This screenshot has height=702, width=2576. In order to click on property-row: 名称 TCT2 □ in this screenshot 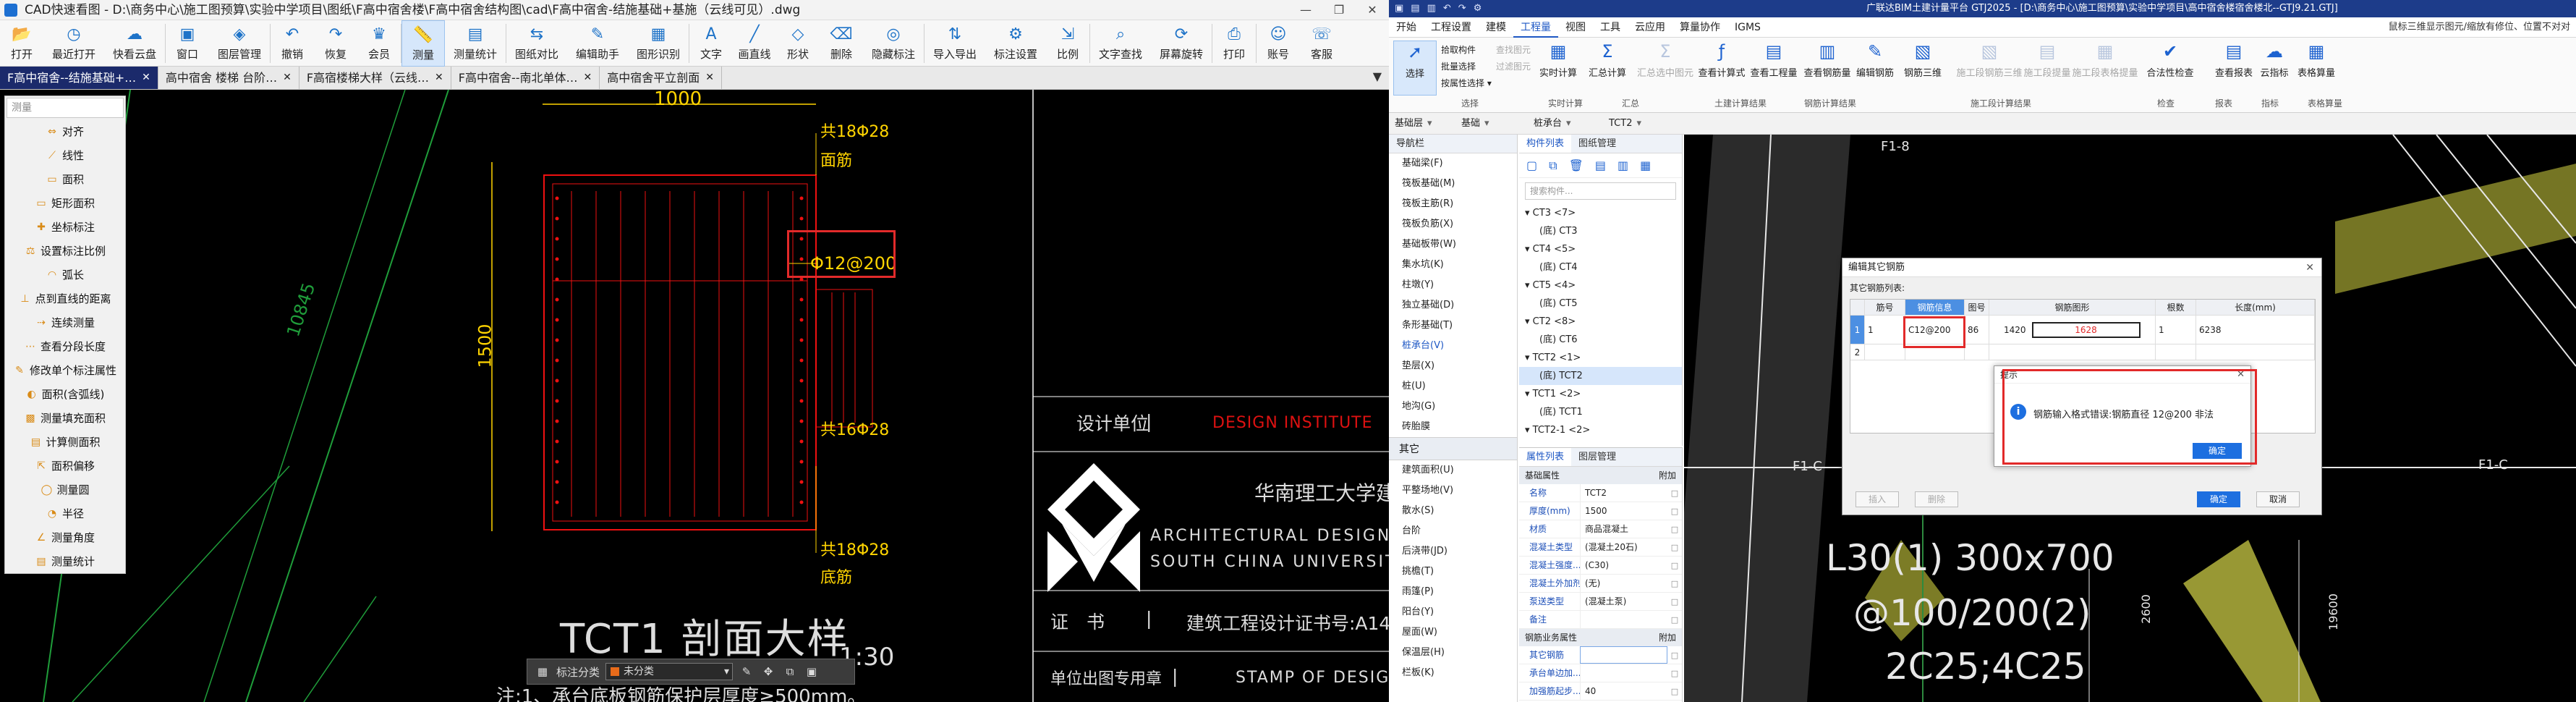, I will do `click(1600, 493)`.